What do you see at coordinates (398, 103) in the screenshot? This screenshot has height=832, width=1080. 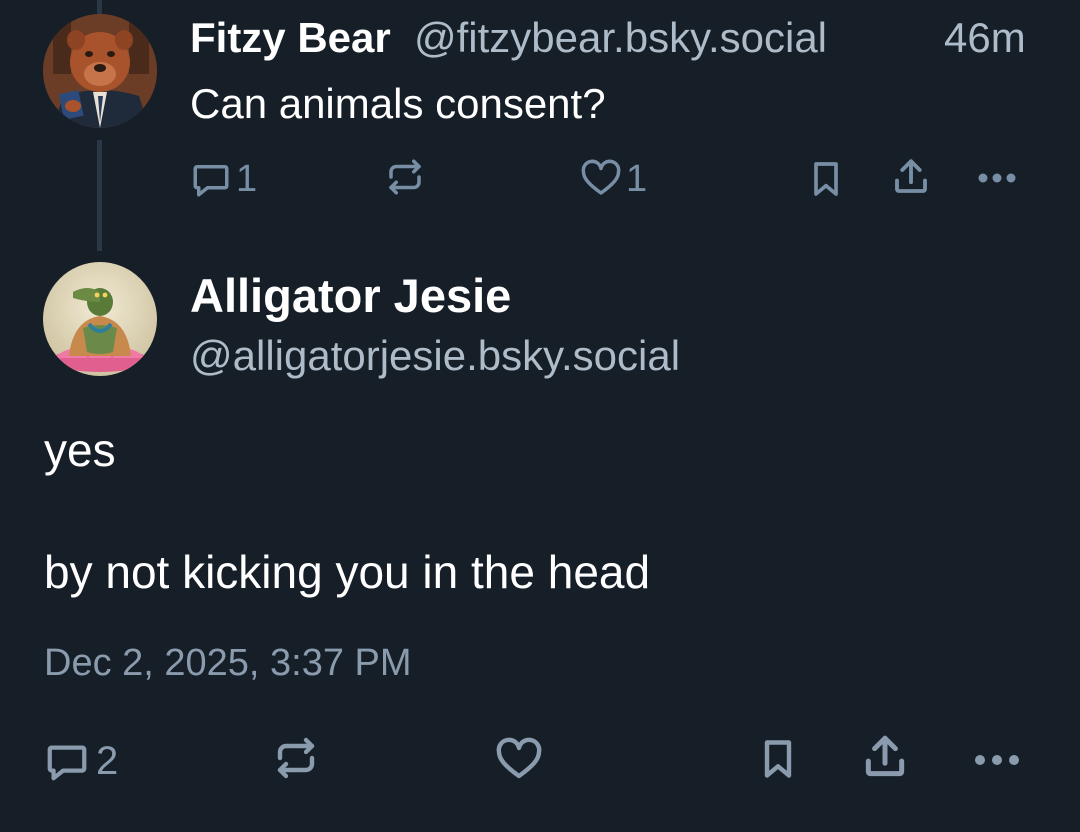 I see `parent-post-text: Can animals consent?` at bounding box center [398, 103].